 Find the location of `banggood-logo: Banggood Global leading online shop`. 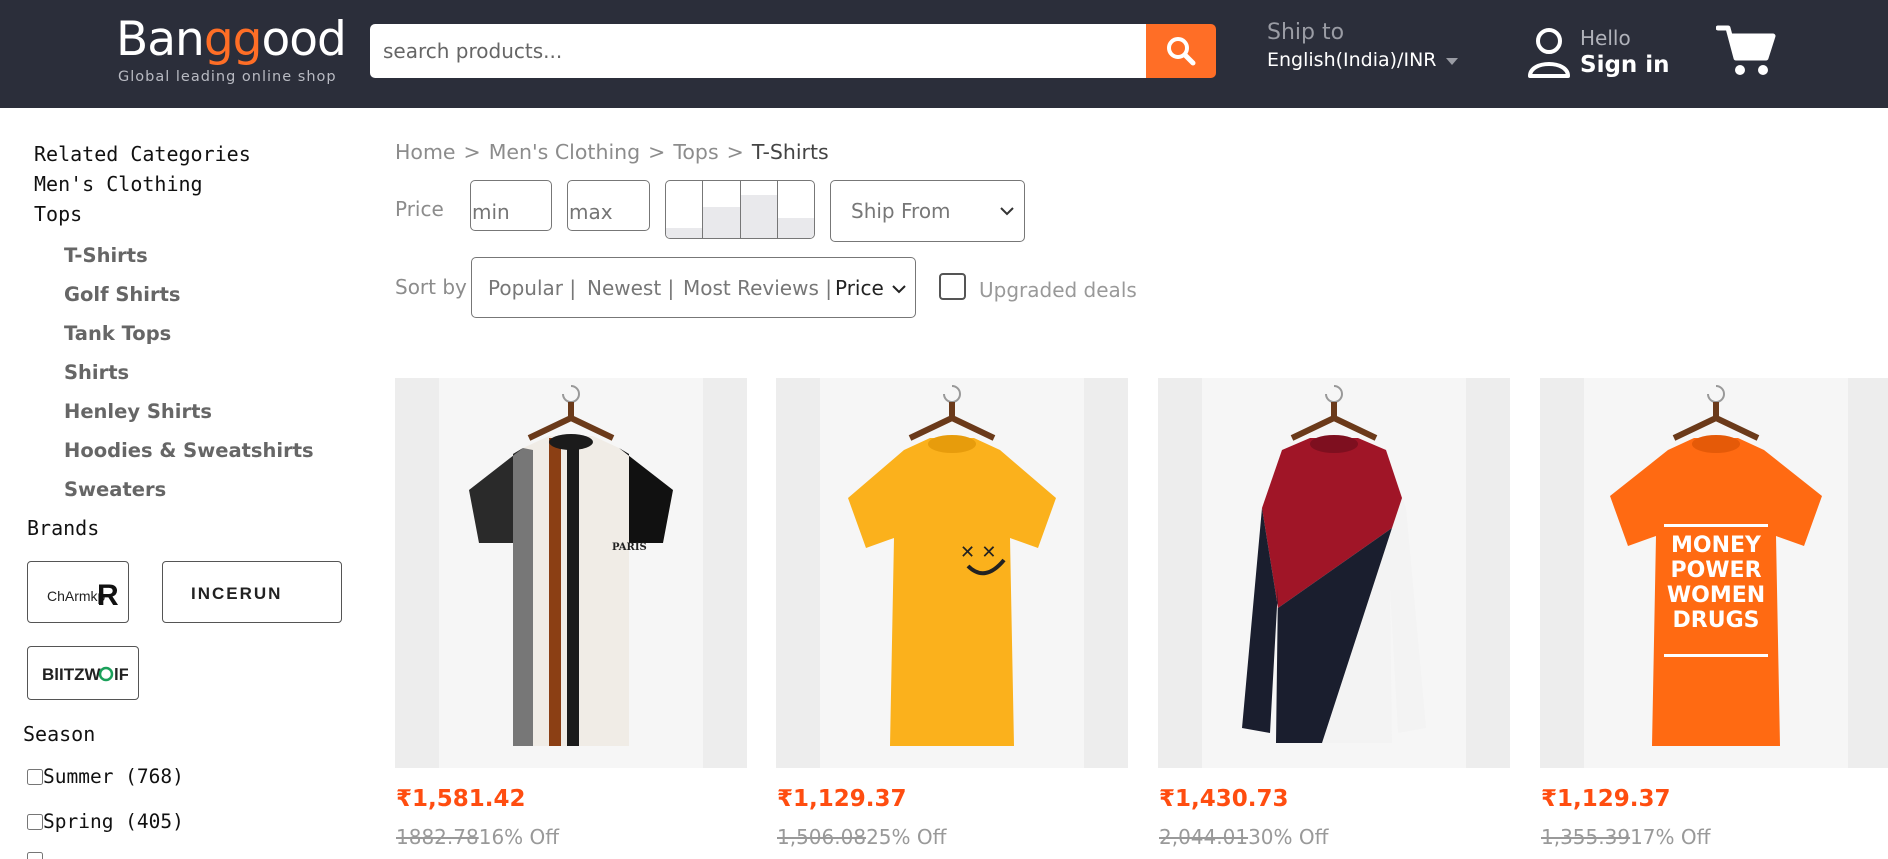

banggood-logo: Banggood Global leading online shop is located at coordinates (231, 52).